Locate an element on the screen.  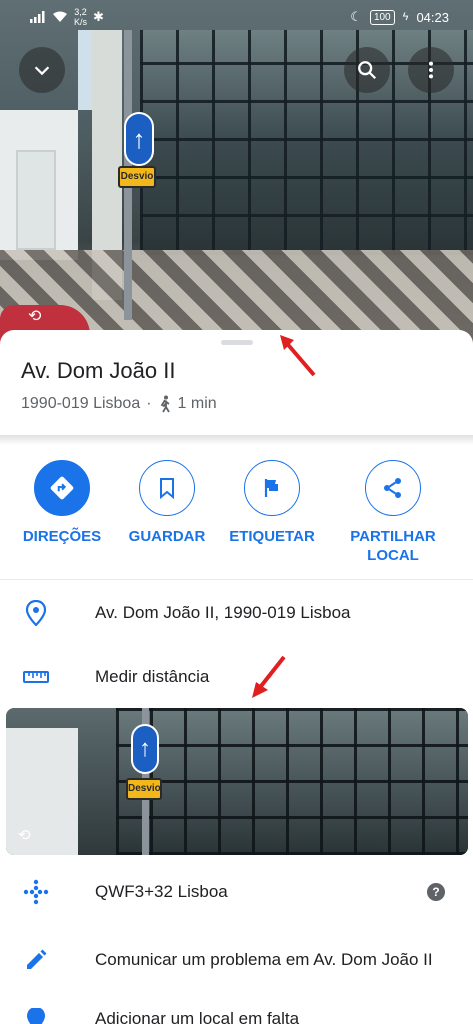
collapse-button is located at coordinates (42, 70).